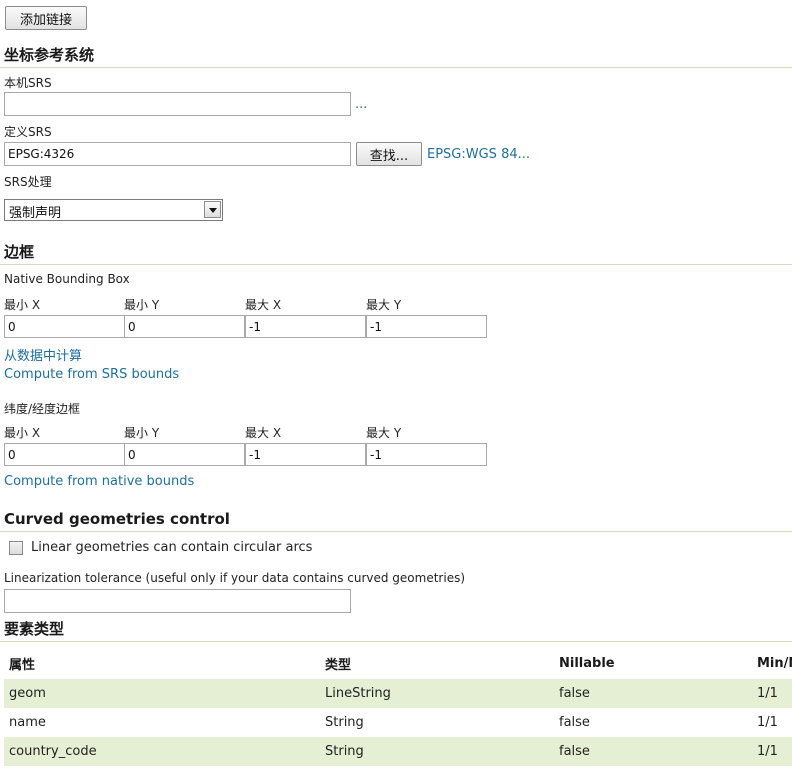  What do you see at coordinates (177, 601) in the screenshot?
I see `tolerance-input` at bounding box center [177, 601].